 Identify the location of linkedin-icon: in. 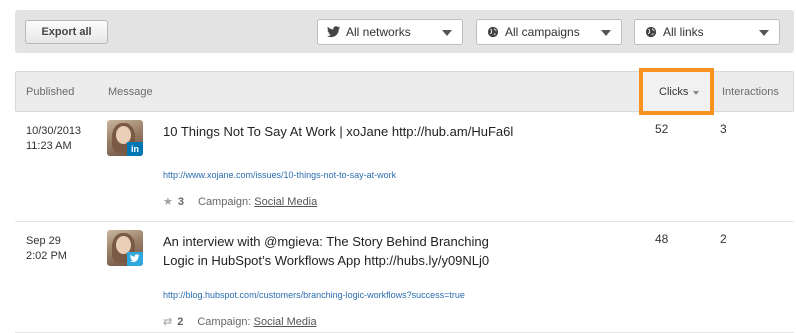
(135, 149).